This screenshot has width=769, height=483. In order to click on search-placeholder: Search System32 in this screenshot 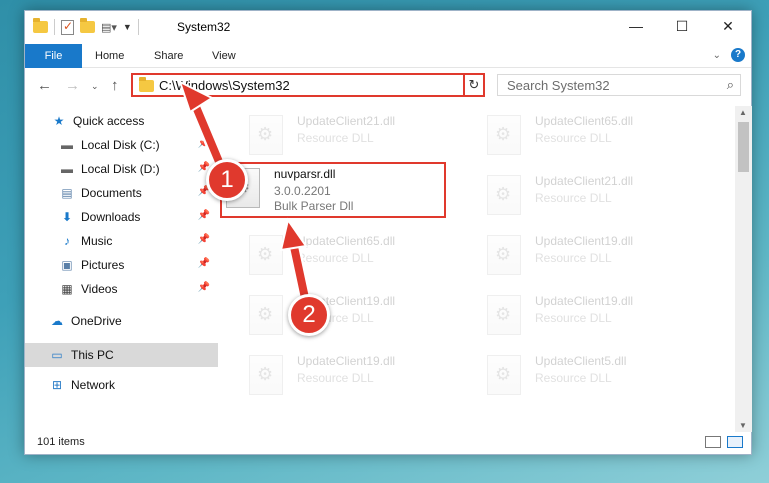, I will do `click(558, 85)`.